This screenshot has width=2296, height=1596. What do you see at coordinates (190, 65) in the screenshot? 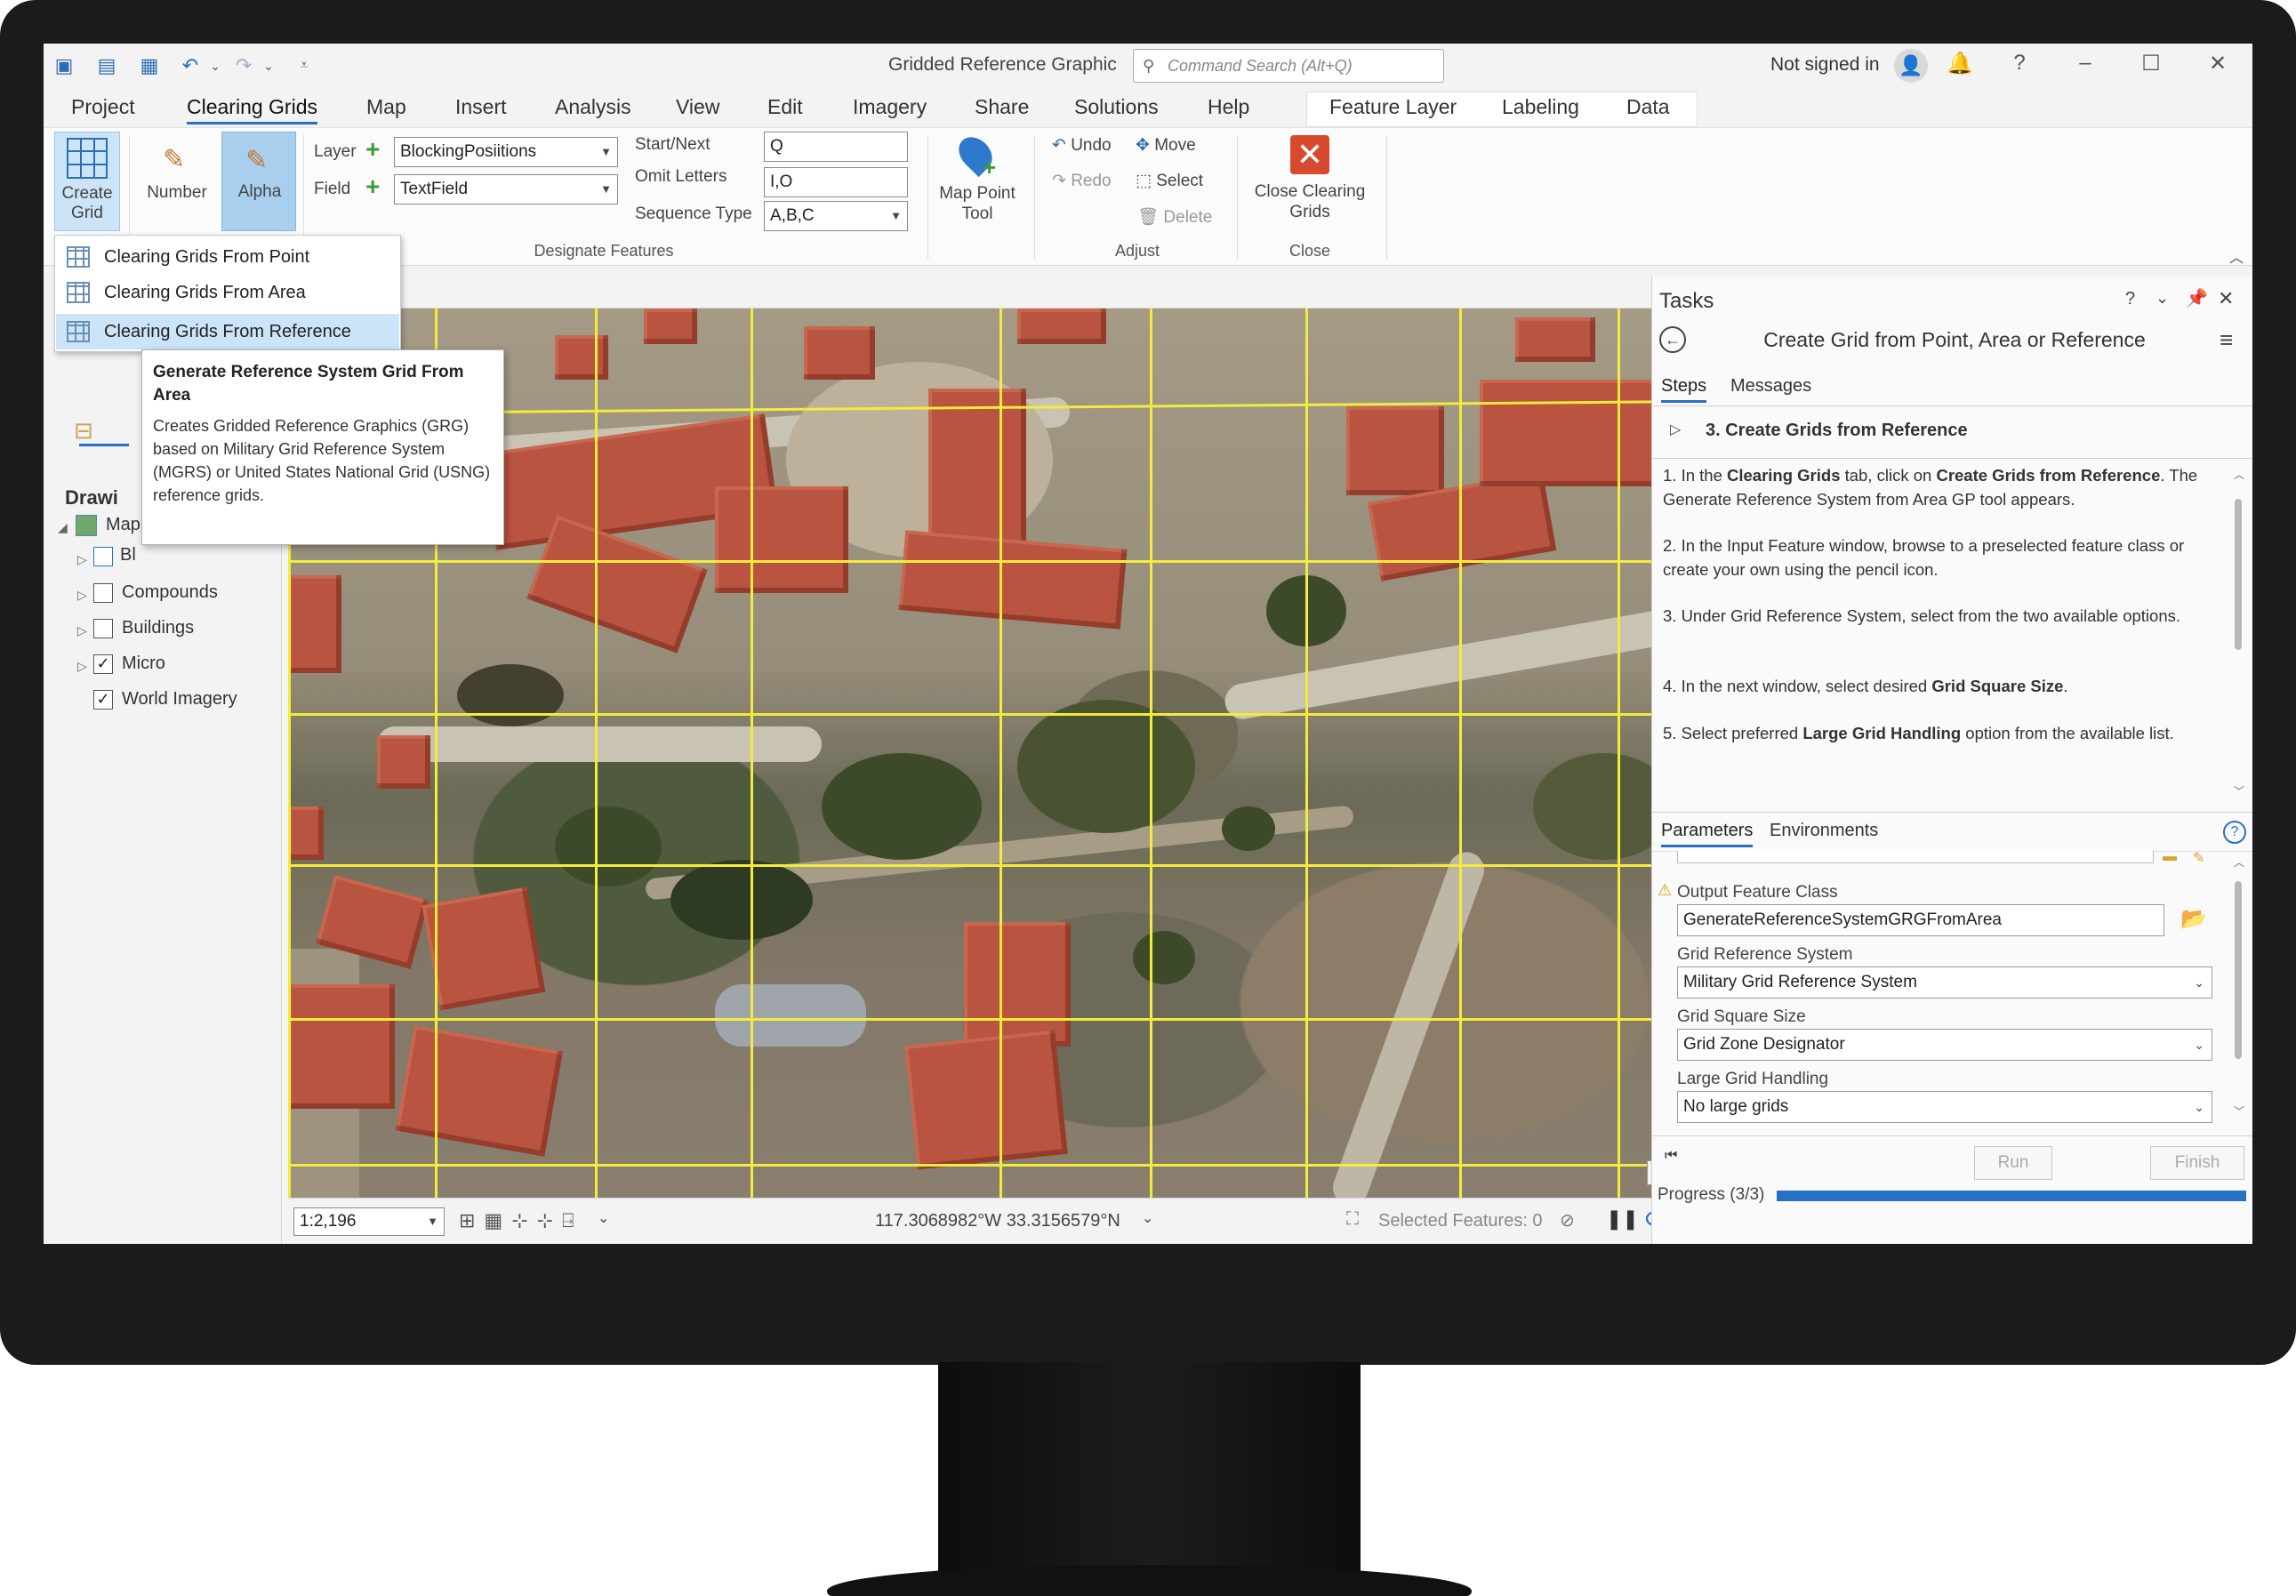
I see `undo-icon: ↶` at bounding box center [190, 65].